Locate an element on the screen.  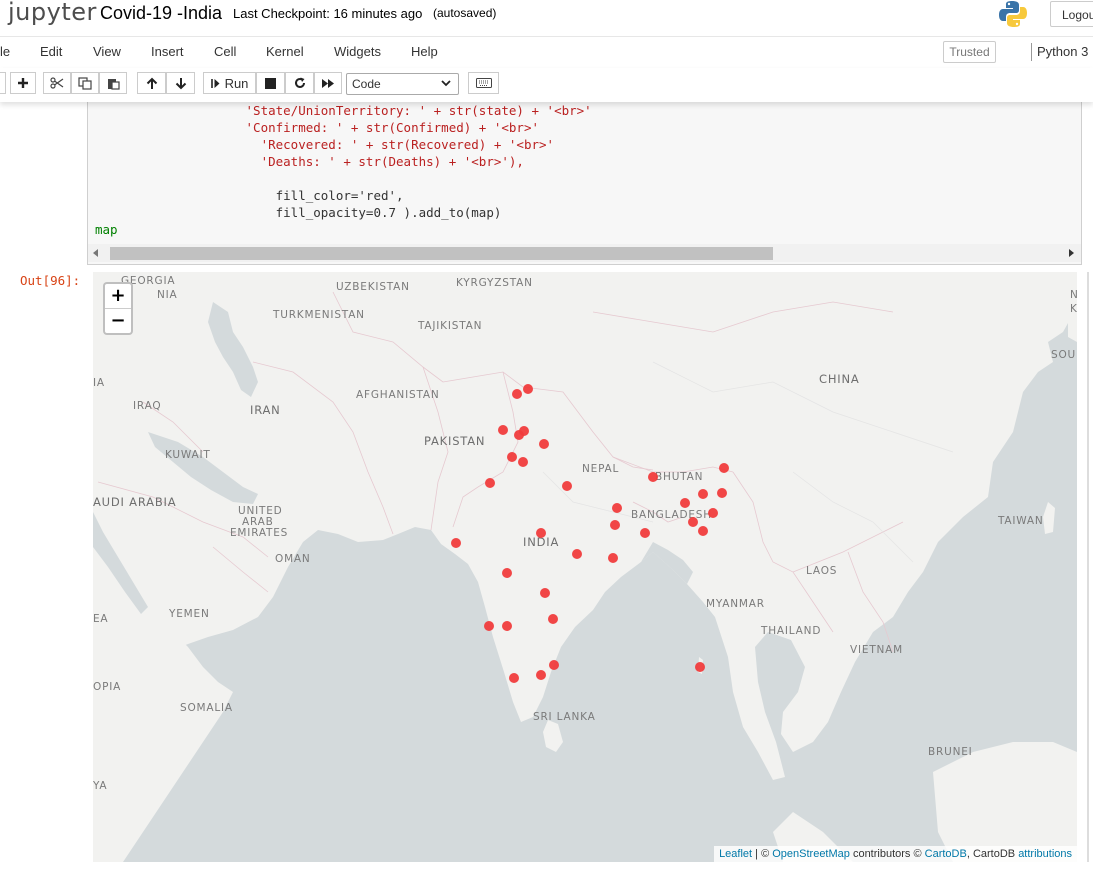
restart-icon is located at coordinates (299, 82).